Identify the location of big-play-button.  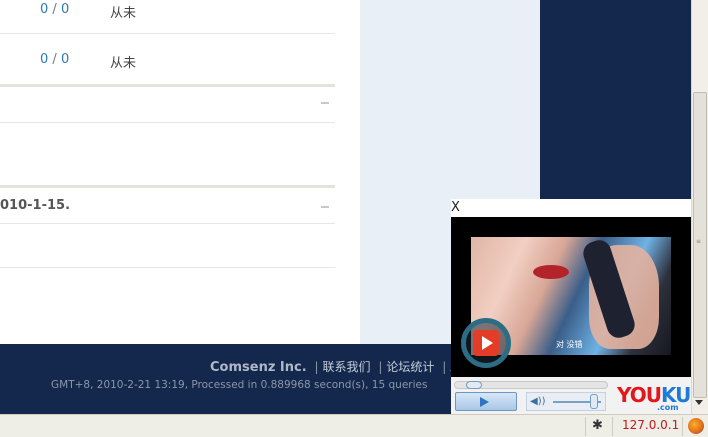
(486, 343).